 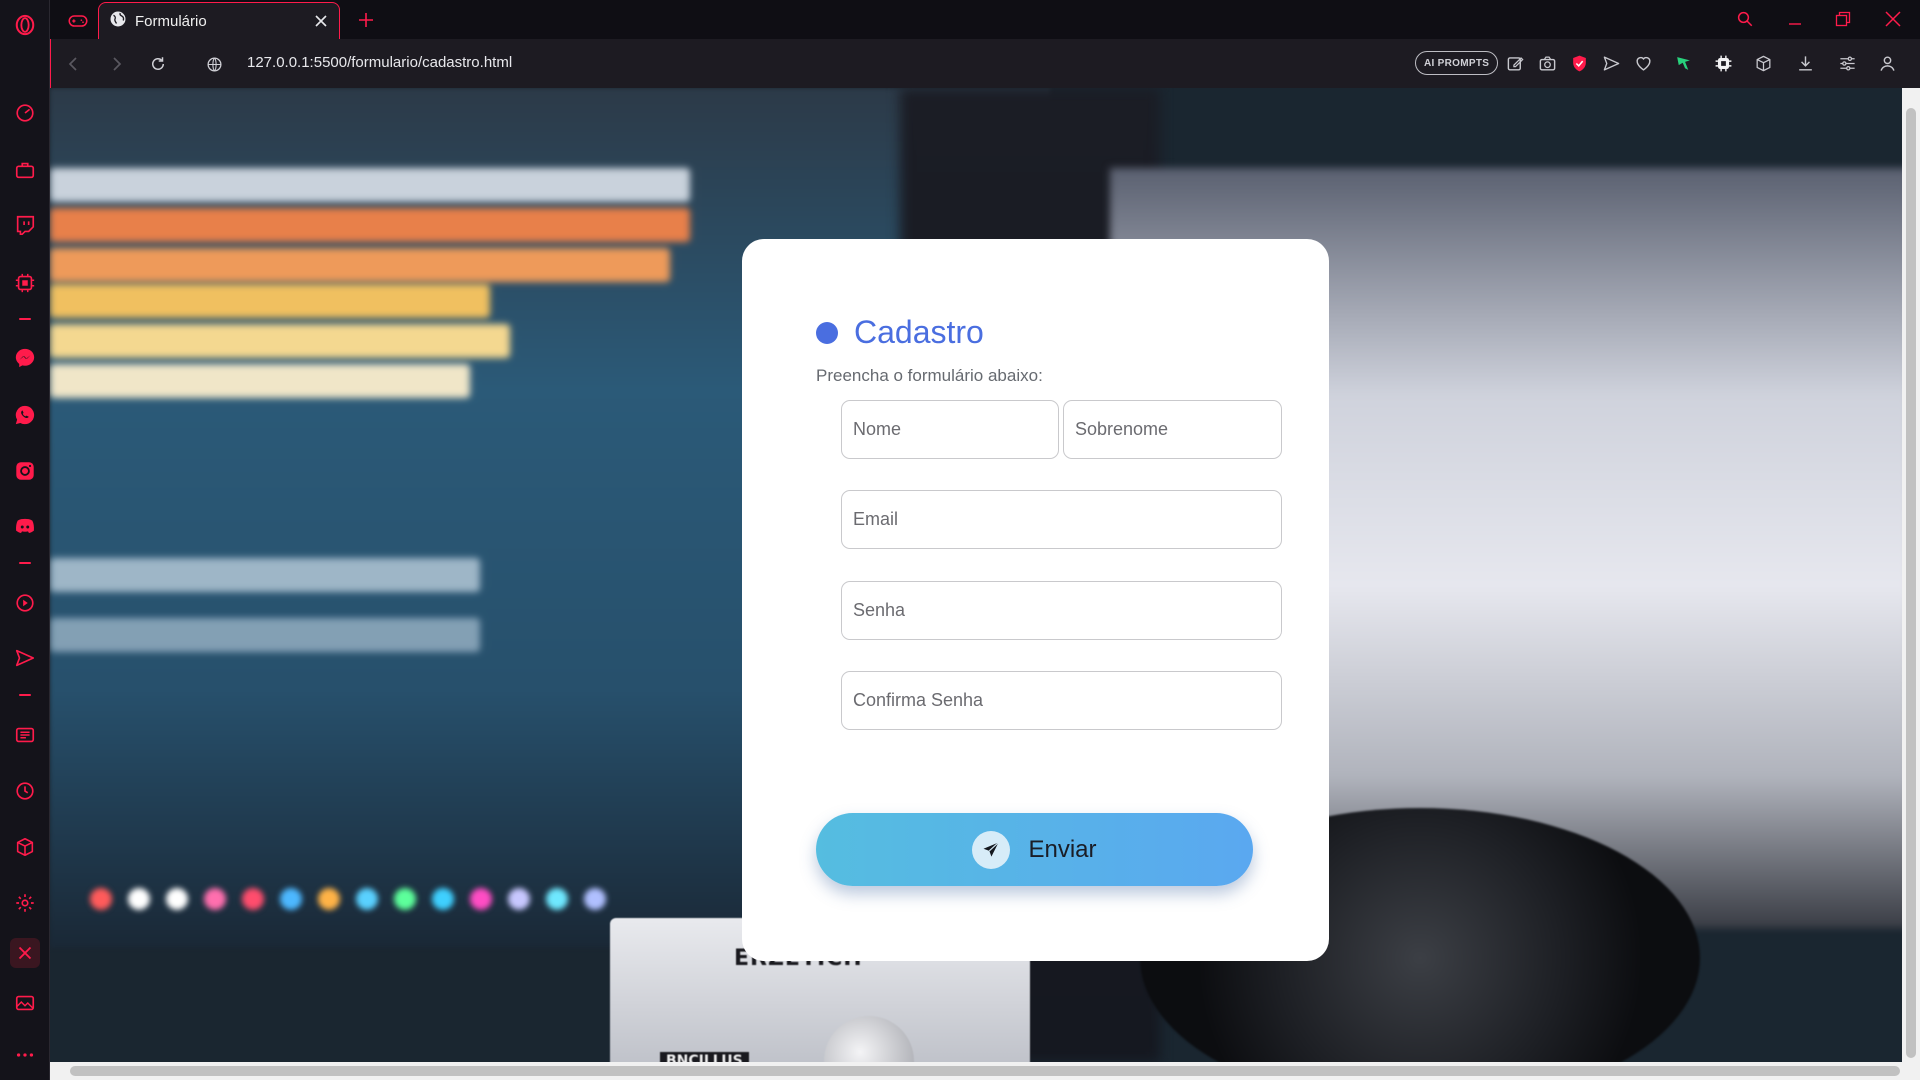 I want to click on send-icon, so click(x=25, y=658).